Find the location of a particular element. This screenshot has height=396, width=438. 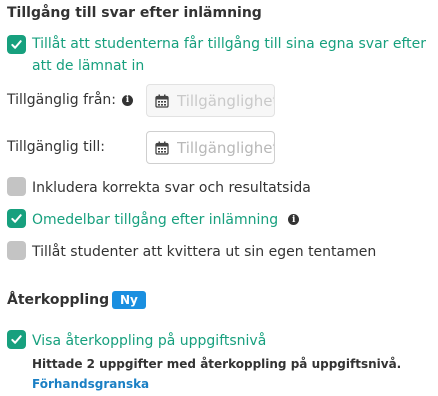

available-to-input is located at coordinates (225, 147).